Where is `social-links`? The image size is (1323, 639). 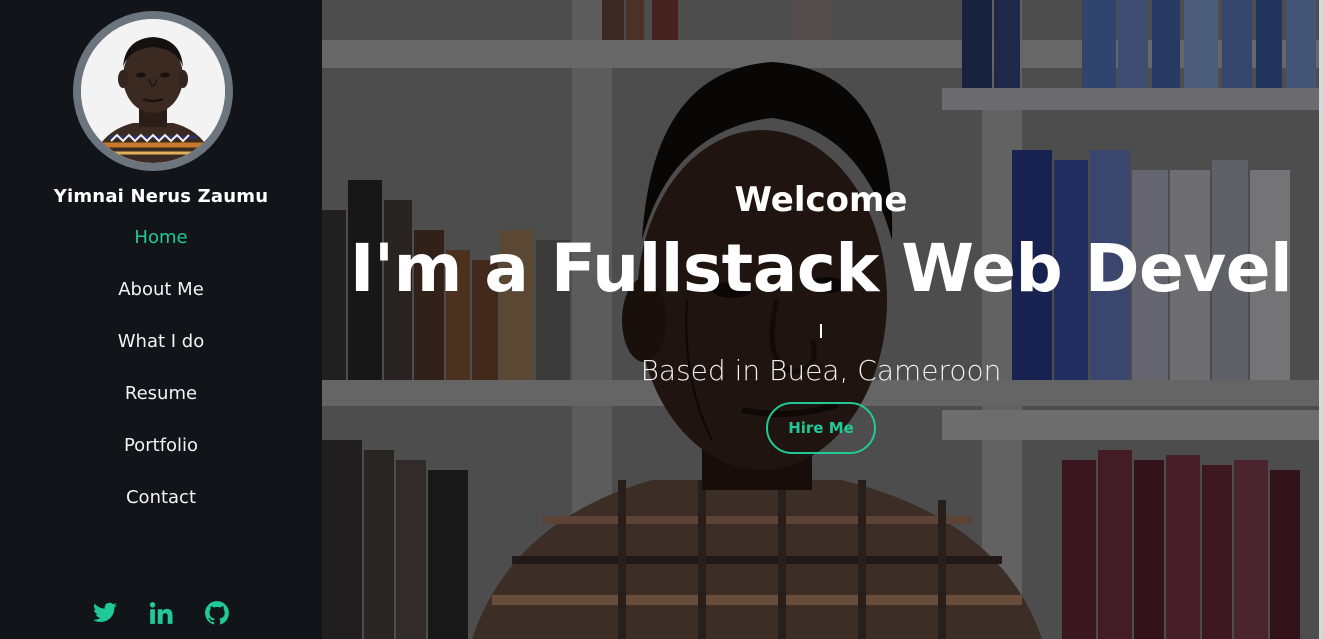 social-links is located at coordinates (161, 613).